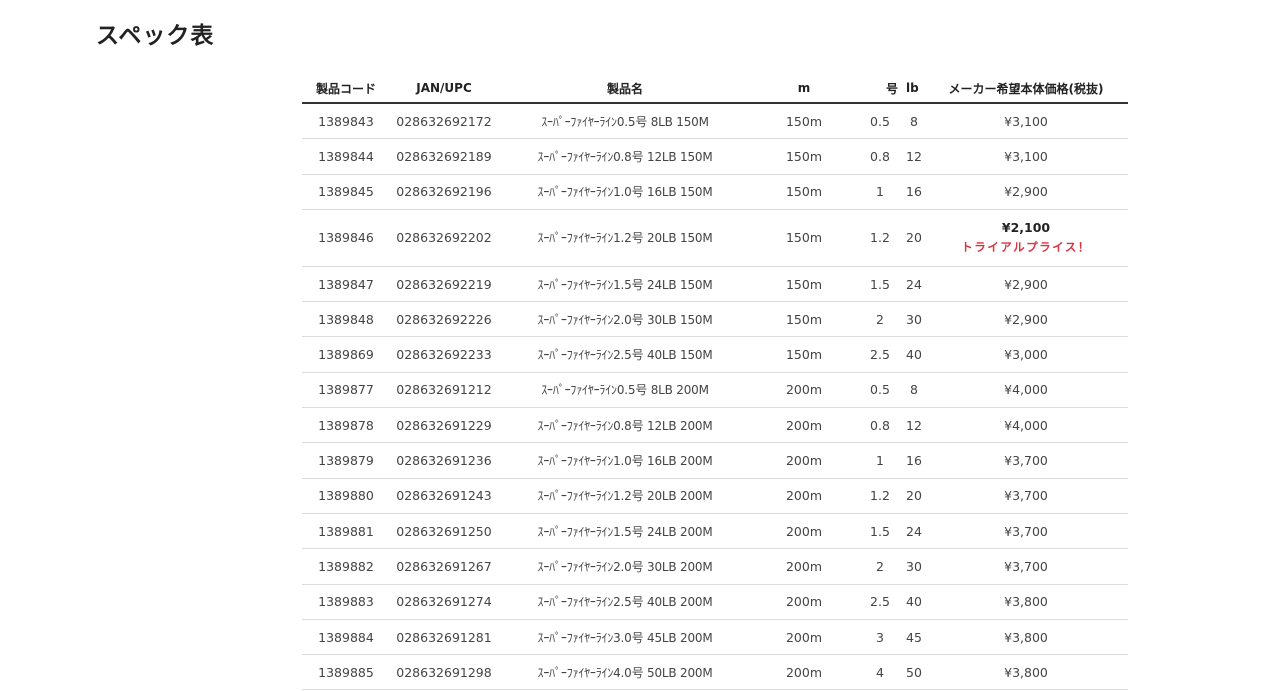  What do you see at coordinates (1026, 228) in the screenshot?
I see `price-value: ¥2,100` at bounding box center [1026, 228].